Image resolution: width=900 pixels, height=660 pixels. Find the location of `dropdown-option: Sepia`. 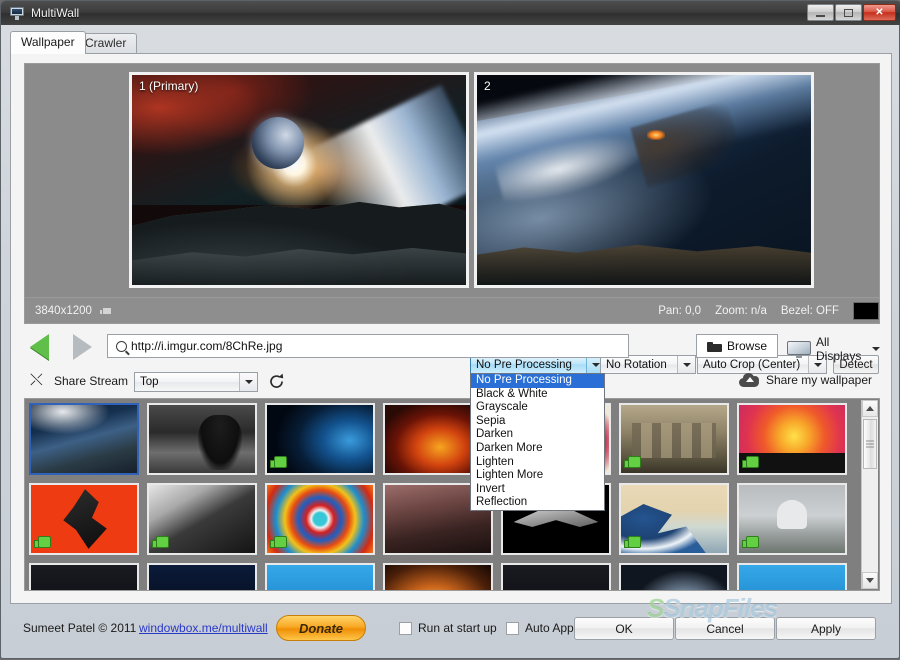

dropdown-option: Sepia is located at coordinates (537, 422).